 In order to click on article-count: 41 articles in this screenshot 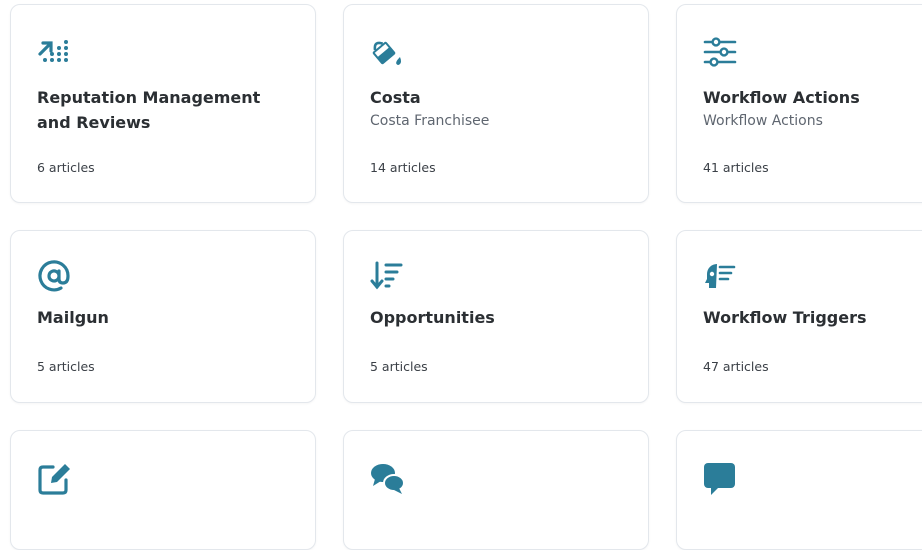, I will do `click(736, 167)`.